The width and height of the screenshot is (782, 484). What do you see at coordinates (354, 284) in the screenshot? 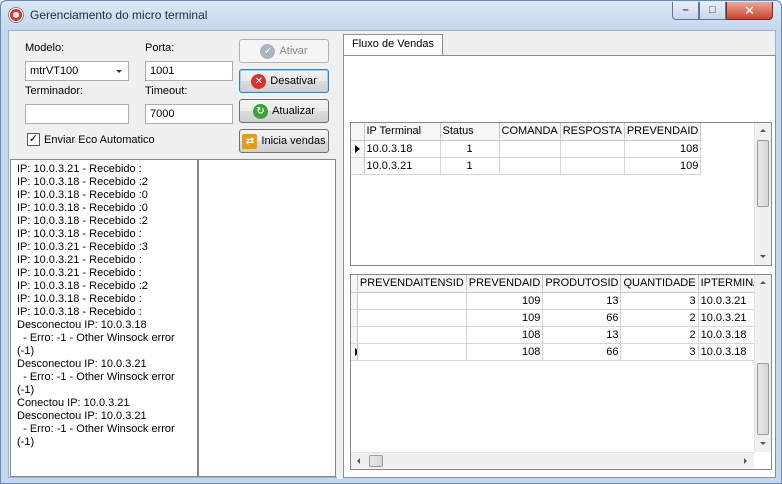
I see `row-header-corner` at bounding box center [354, 284].